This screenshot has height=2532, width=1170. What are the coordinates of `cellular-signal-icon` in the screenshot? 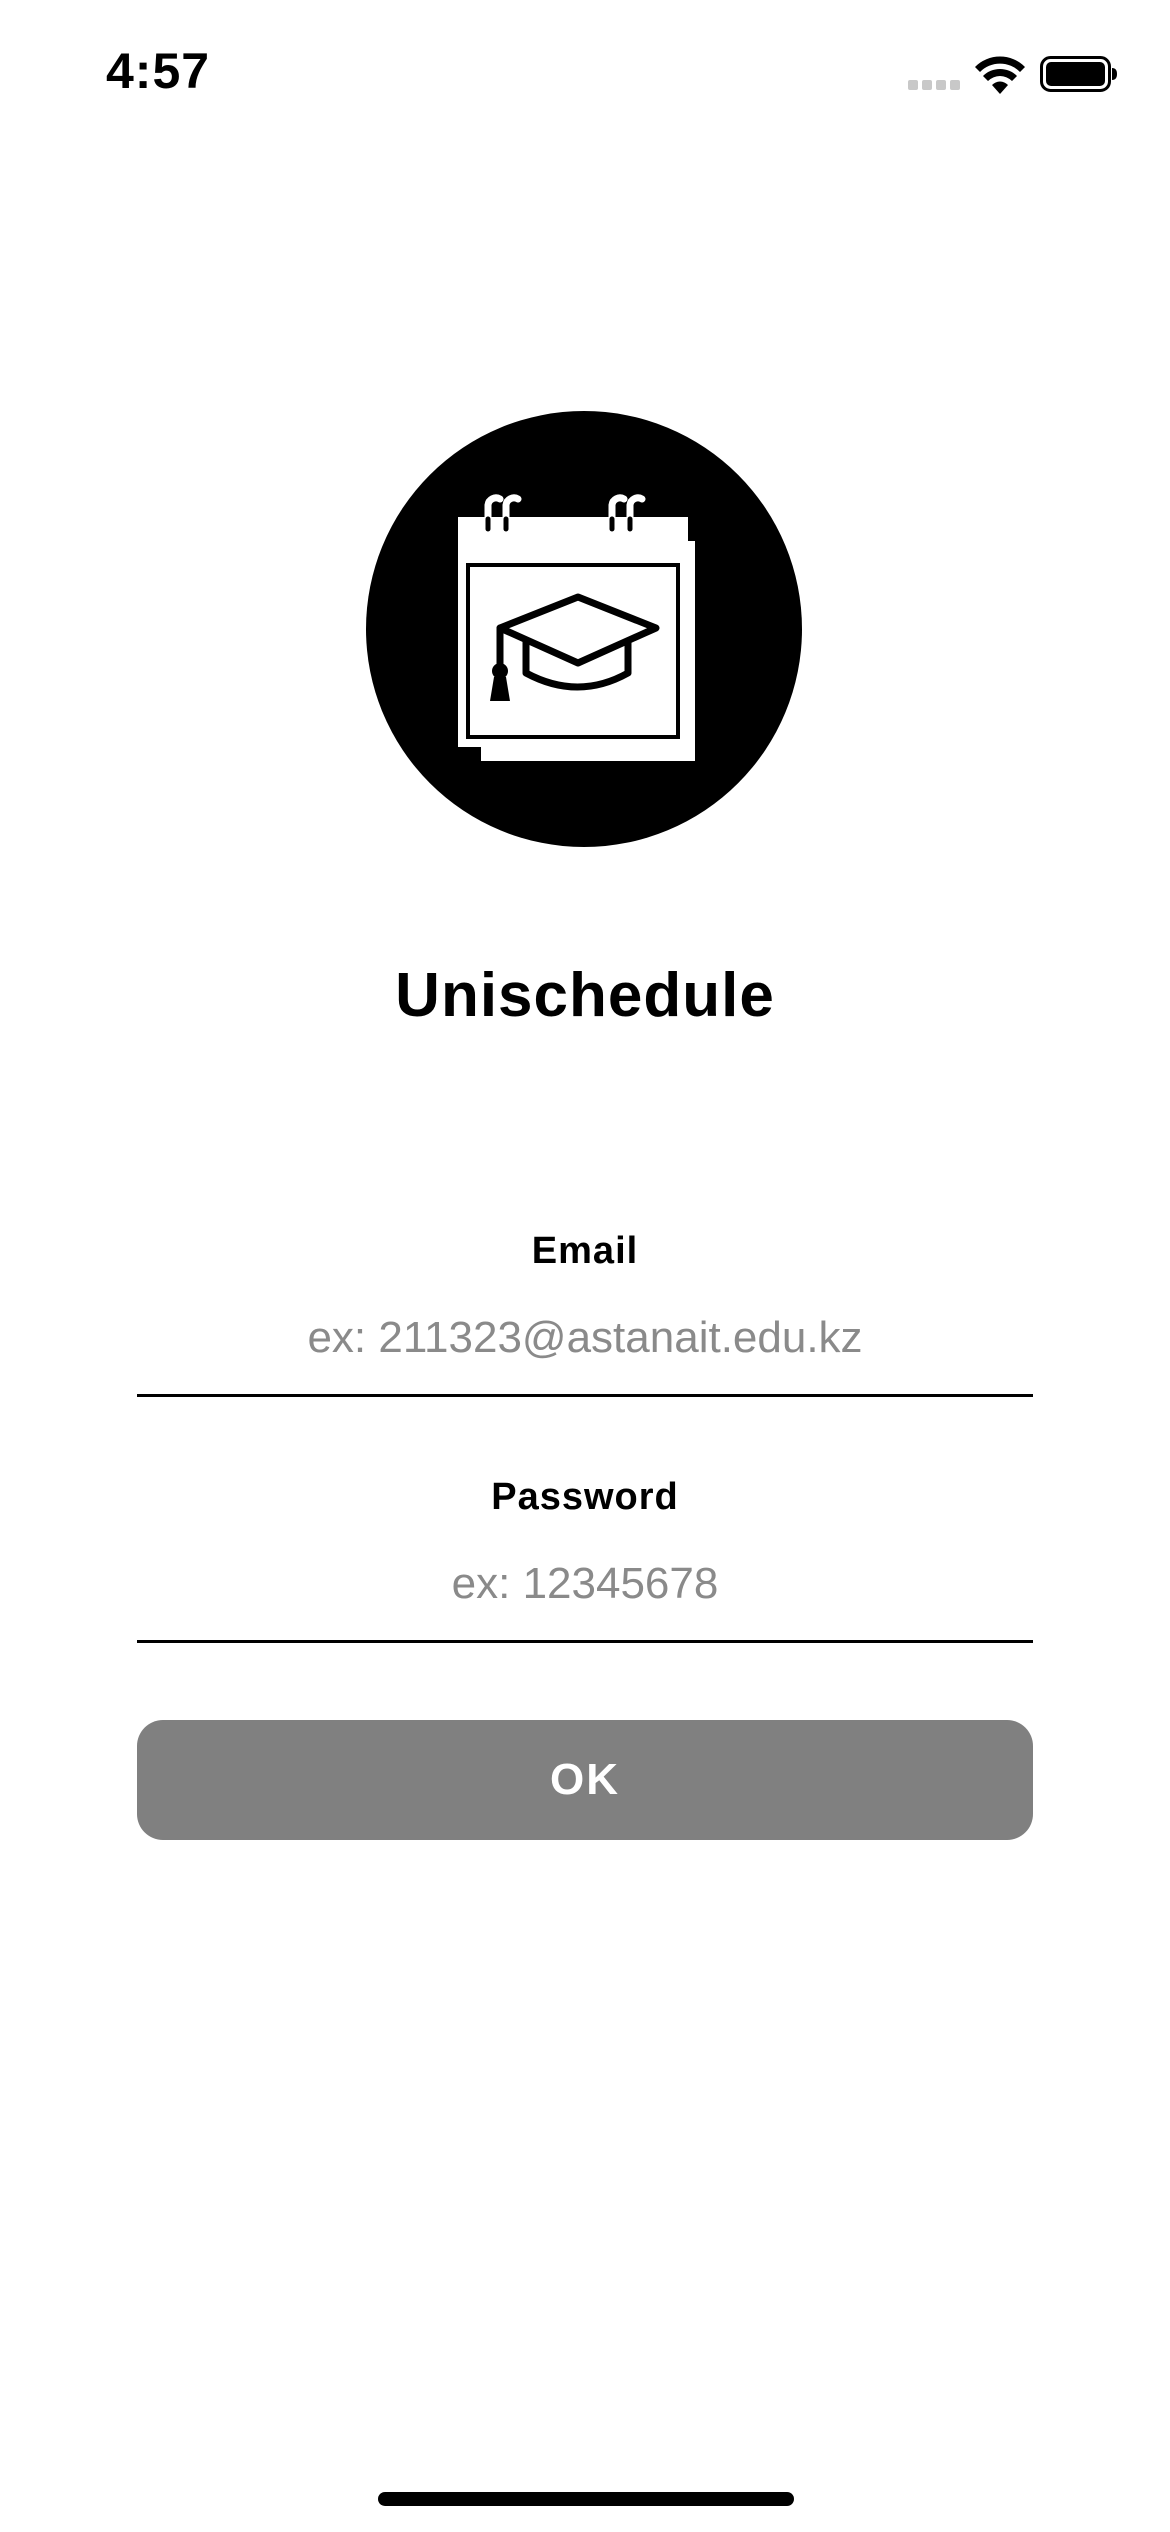 It's located at (934, 85).